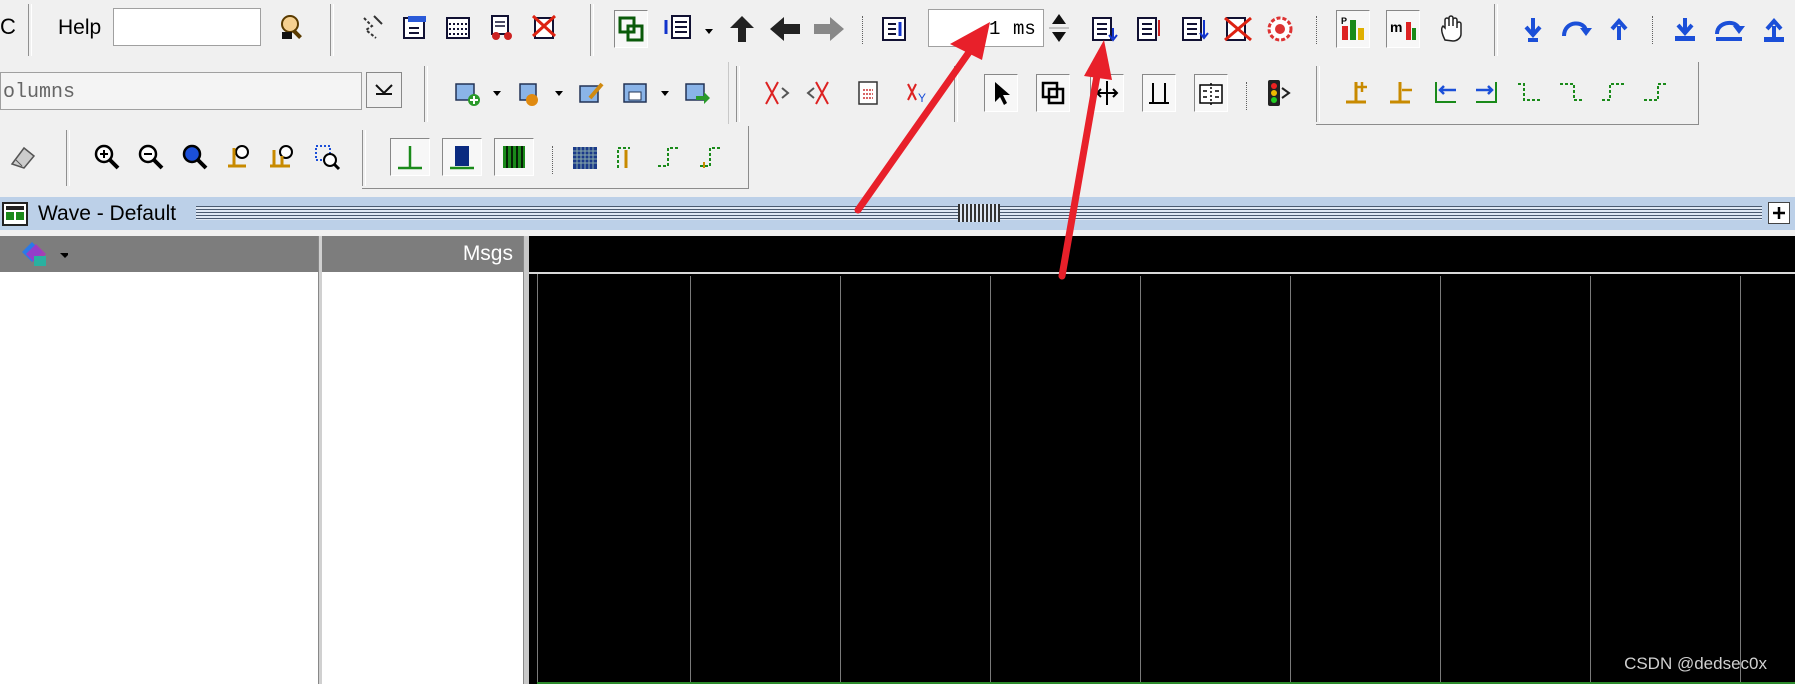  What do you see at coordinates (922, 118) in the screenshot?
I see `annotation-arrow-run-length` at bounding box center [922, 118].